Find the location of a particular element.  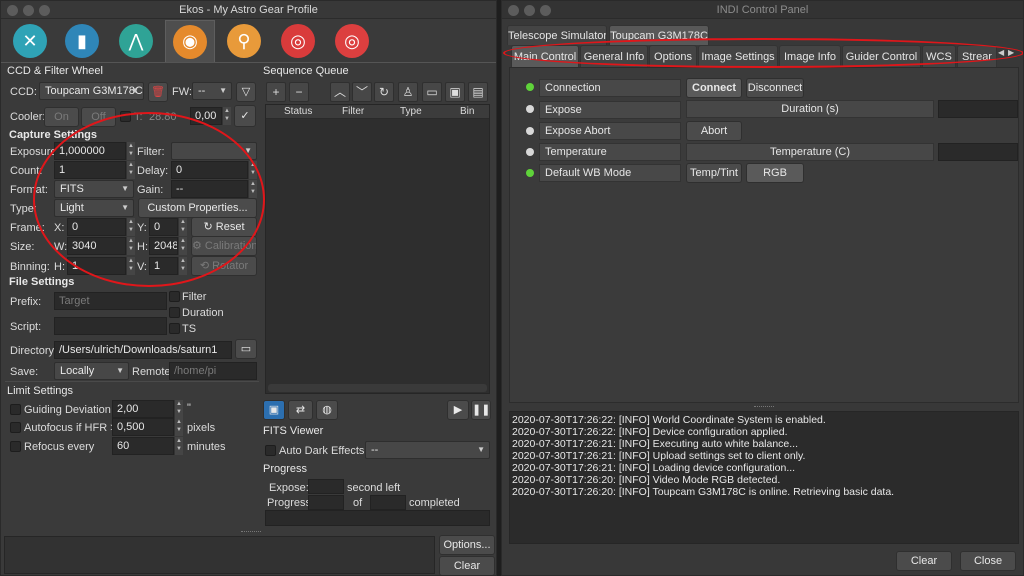

frame-y-stepper: ▲ ▼ is located at coordinates (182, 227).